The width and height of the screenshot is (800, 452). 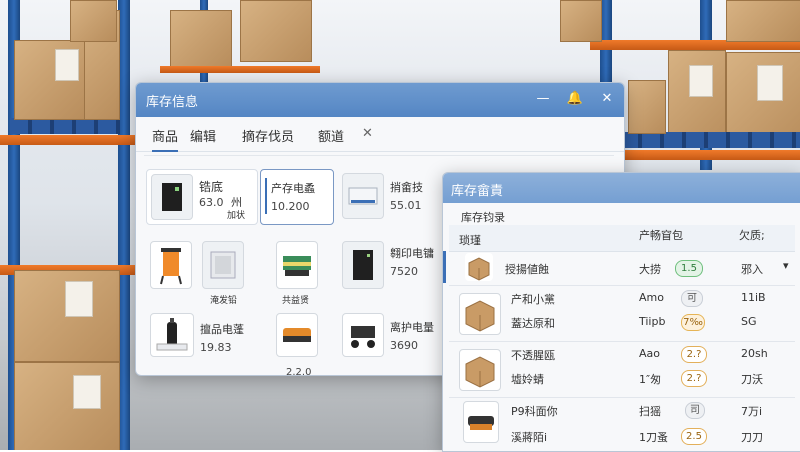 I want to click on table-row: P9科面你 溪蔣陌i 扫猺 1刀蚤 司 2.5 7万i 刀刀, so click(x=622, y=424).